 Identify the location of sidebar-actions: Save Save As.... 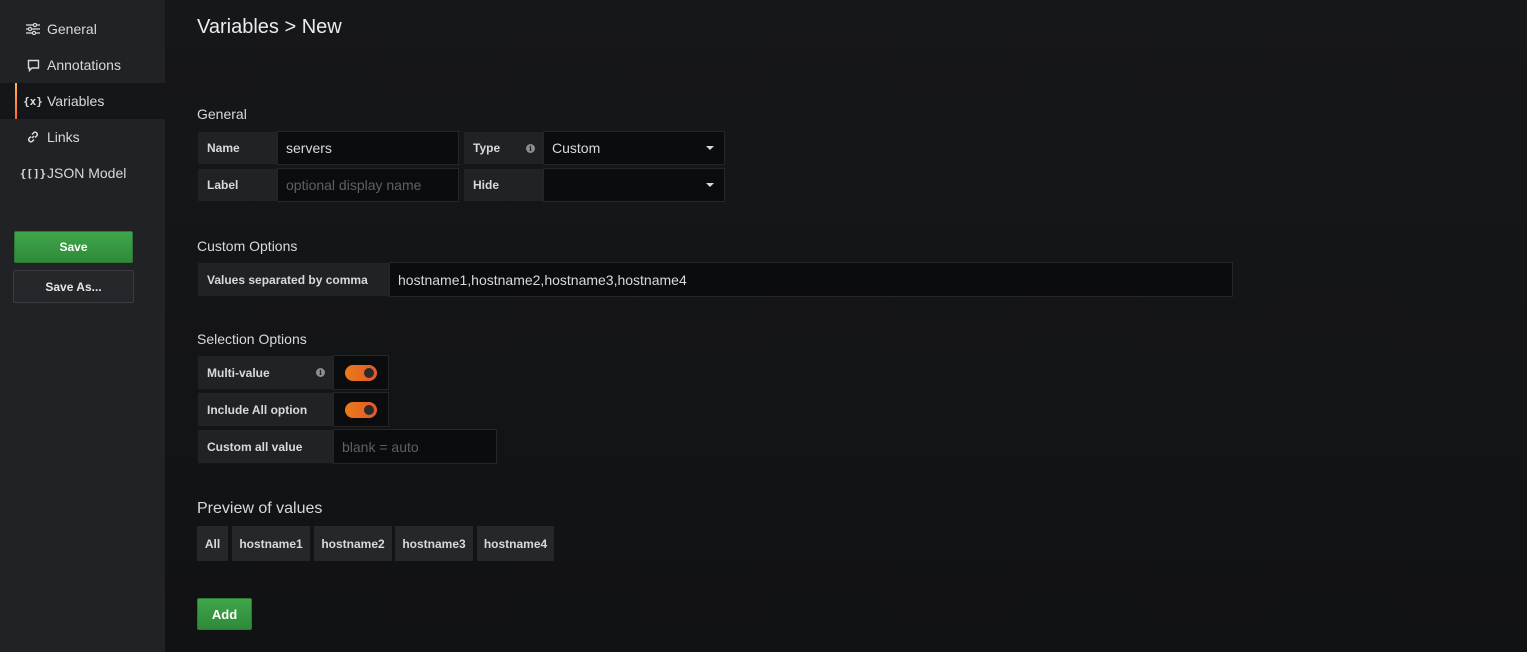
(73, 267).